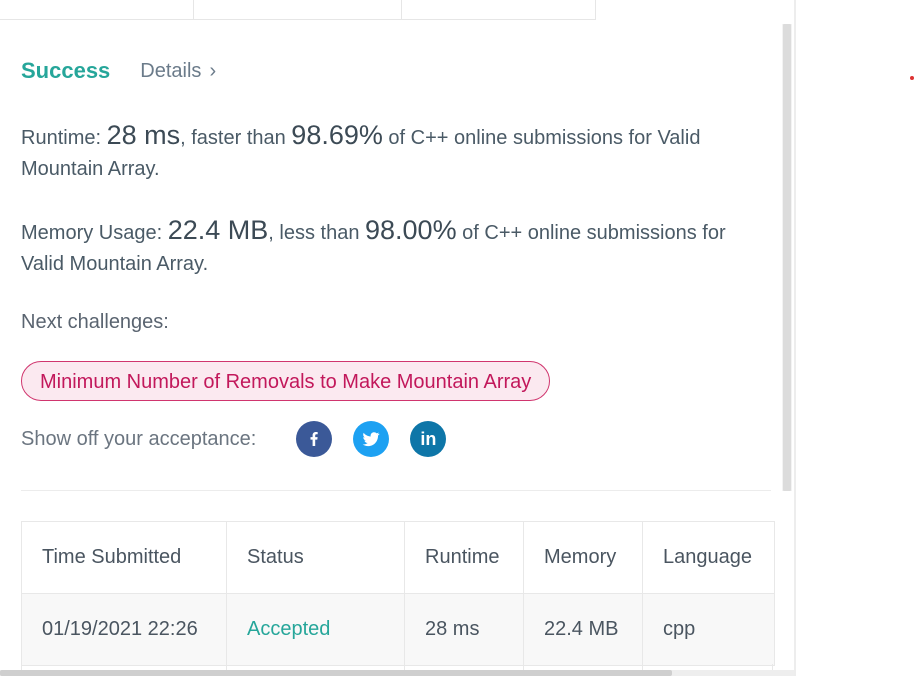 The image size is (917, 676). What do you see at coordinates (94, 233) in the screenshot?
I see `memory-prefix: Memory Usage:` at bounding box center [94, 233].